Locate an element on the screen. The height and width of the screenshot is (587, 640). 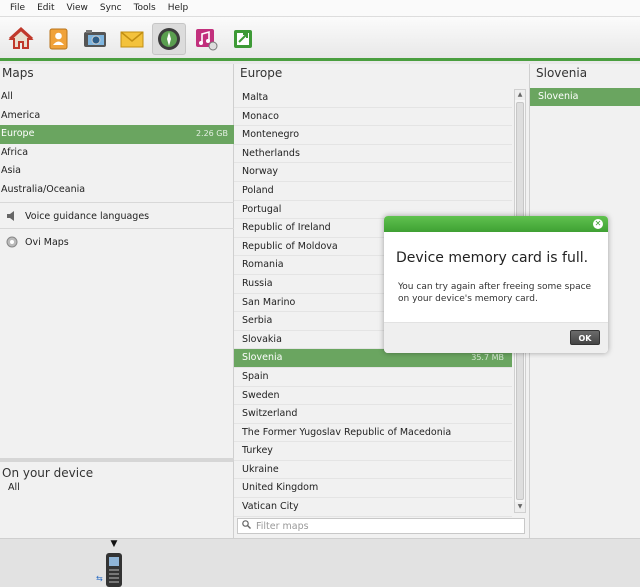
country-label: Russia is located at coordinates (257, 283).